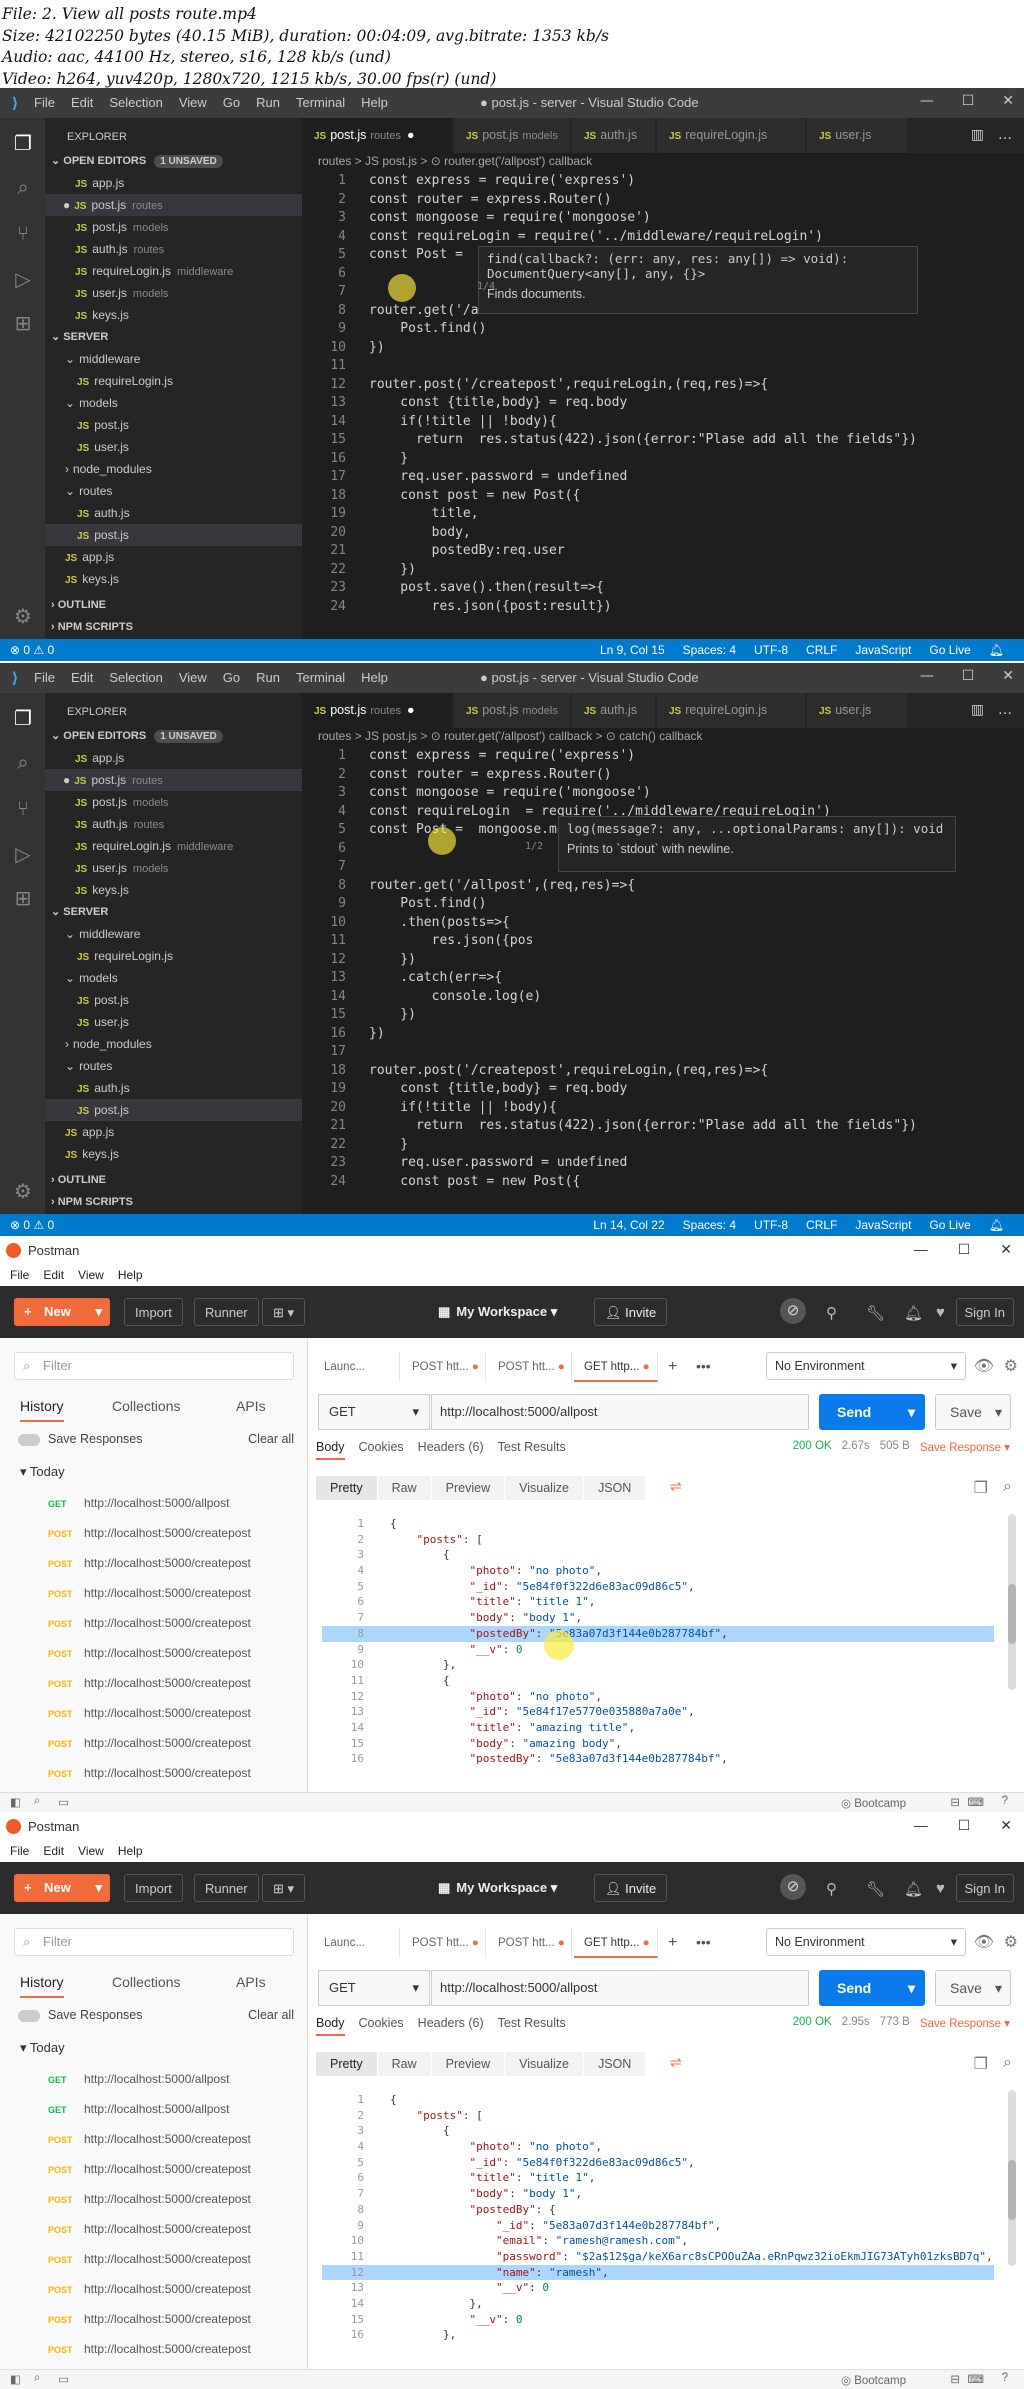 This screenshot has height=2389, width=1024. I want to click on workspace-switcher: ▦ My Workspace ▾, so click(497, 1312).